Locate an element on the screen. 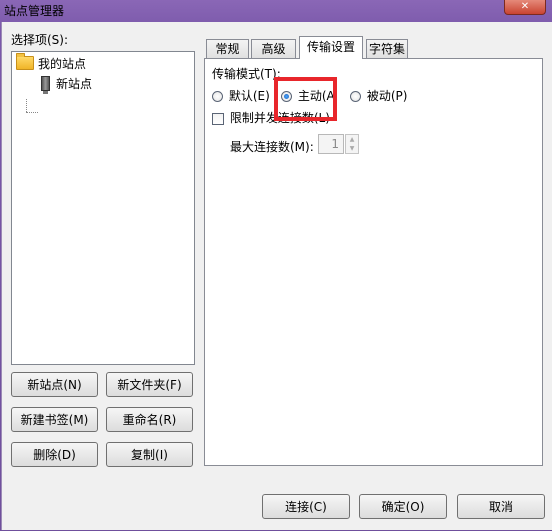 This screenshot has width=552, height=531. radio-default: 默认(E) is located at coordinates (241, 95).